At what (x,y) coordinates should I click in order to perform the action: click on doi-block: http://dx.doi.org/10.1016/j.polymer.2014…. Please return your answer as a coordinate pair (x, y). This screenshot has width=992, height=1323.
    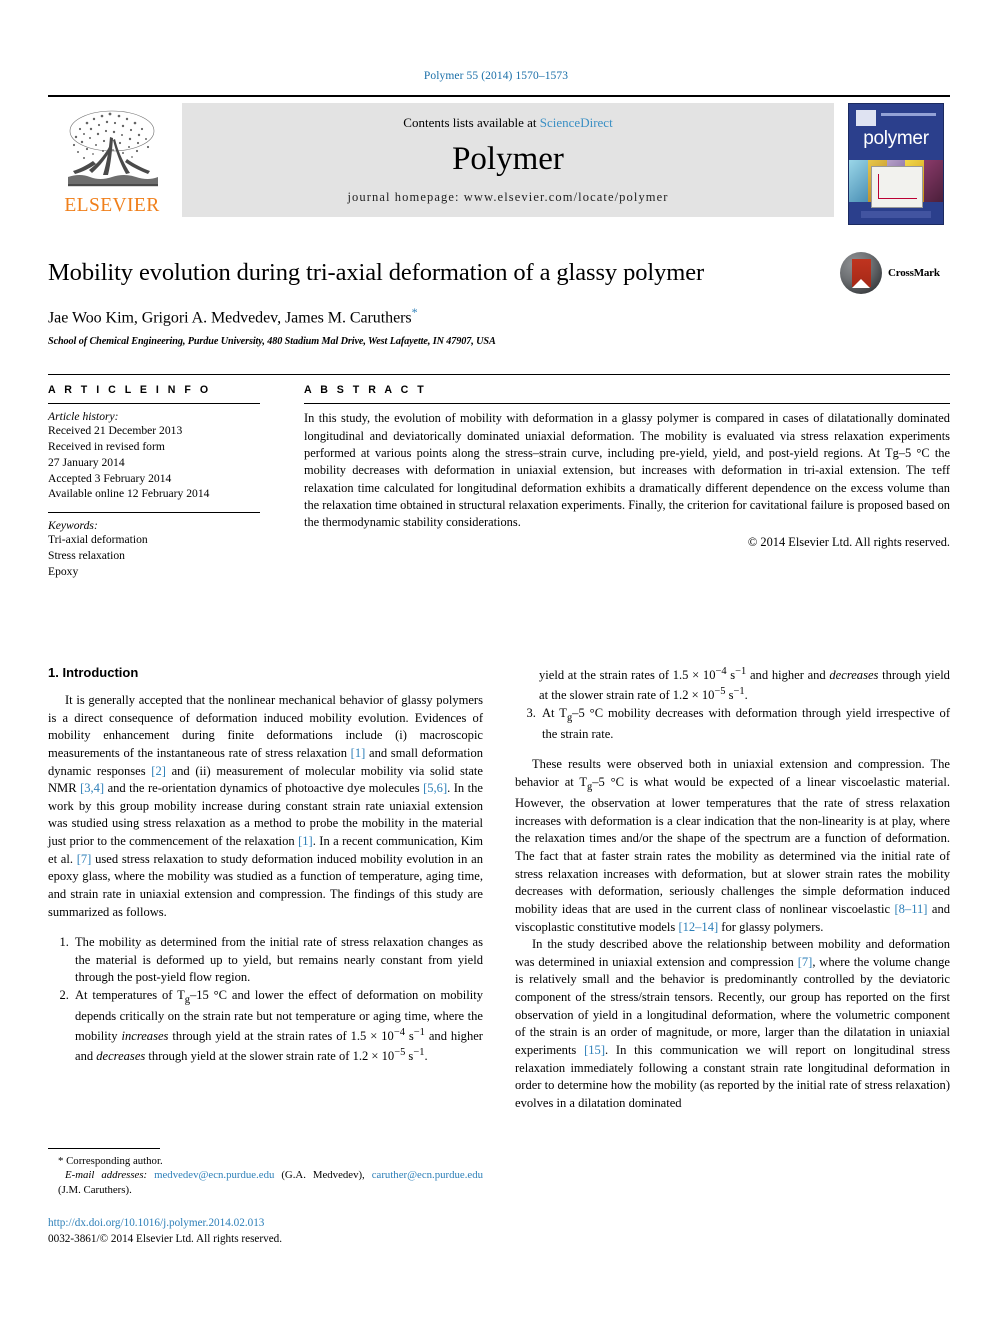
    Looking at the image, I should click on (265, 1232).